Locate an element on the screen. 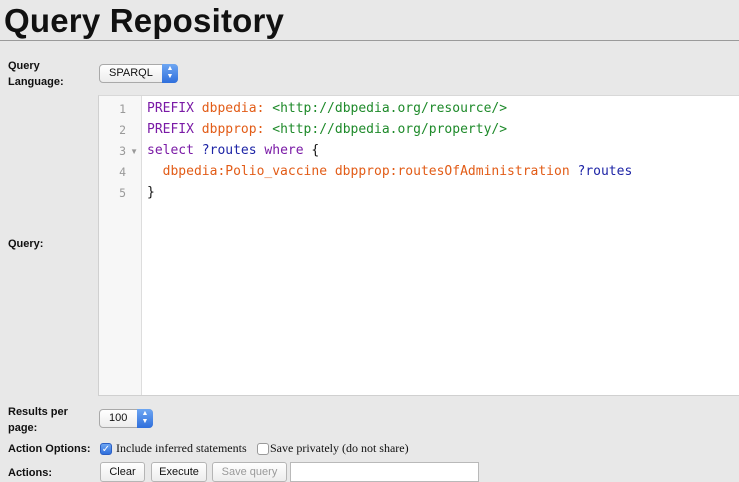 The height and width of the screenshot is (482, 739). results-per-page-value: 100 is located at coordinates (118, 418).